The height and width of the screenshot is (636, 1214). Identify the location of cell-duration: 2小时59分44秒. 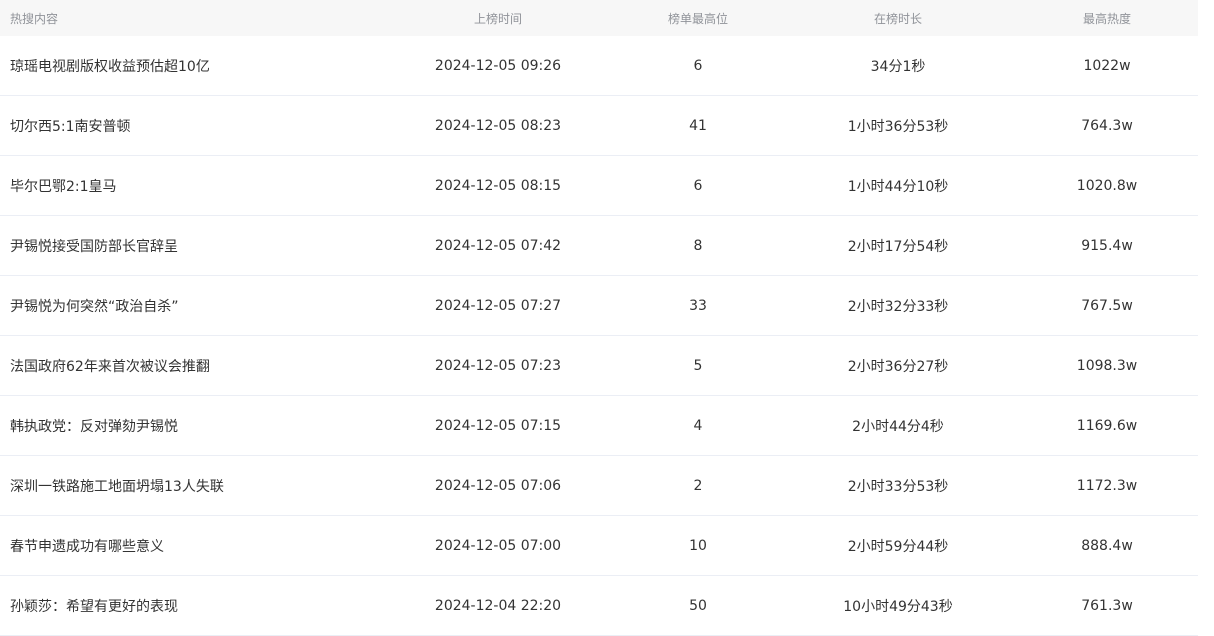
(898, 546).